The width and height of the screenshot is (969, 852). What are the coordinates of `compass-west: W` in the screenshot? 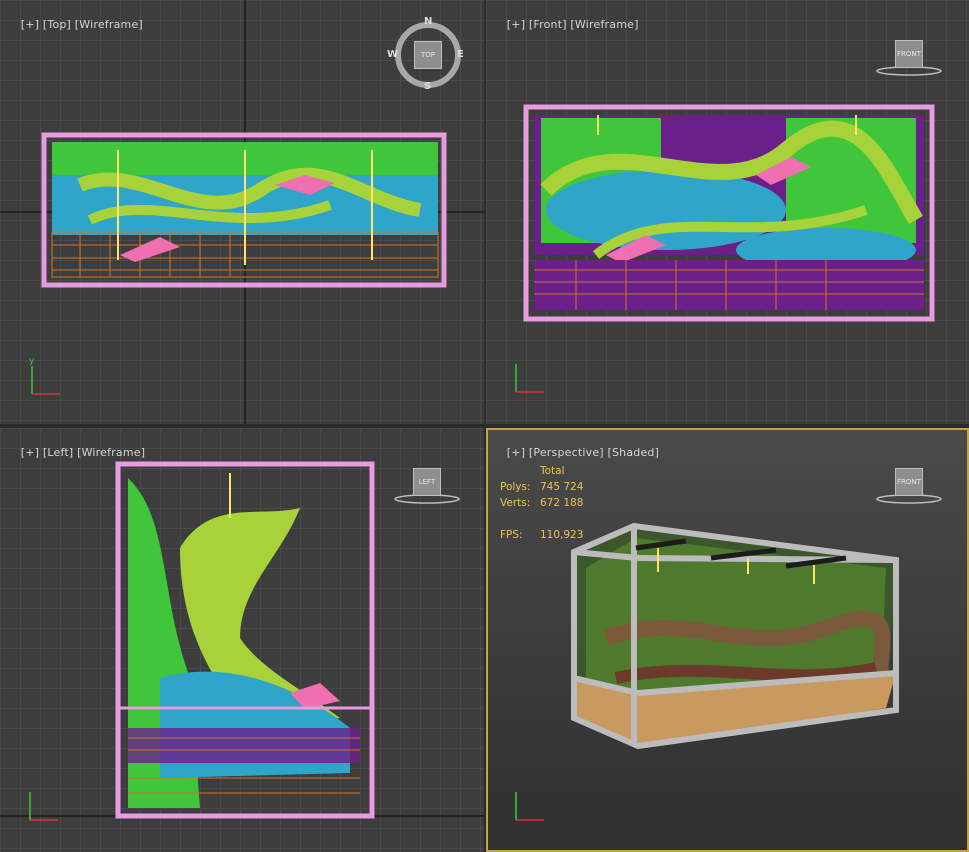 It's located at (393, 54).